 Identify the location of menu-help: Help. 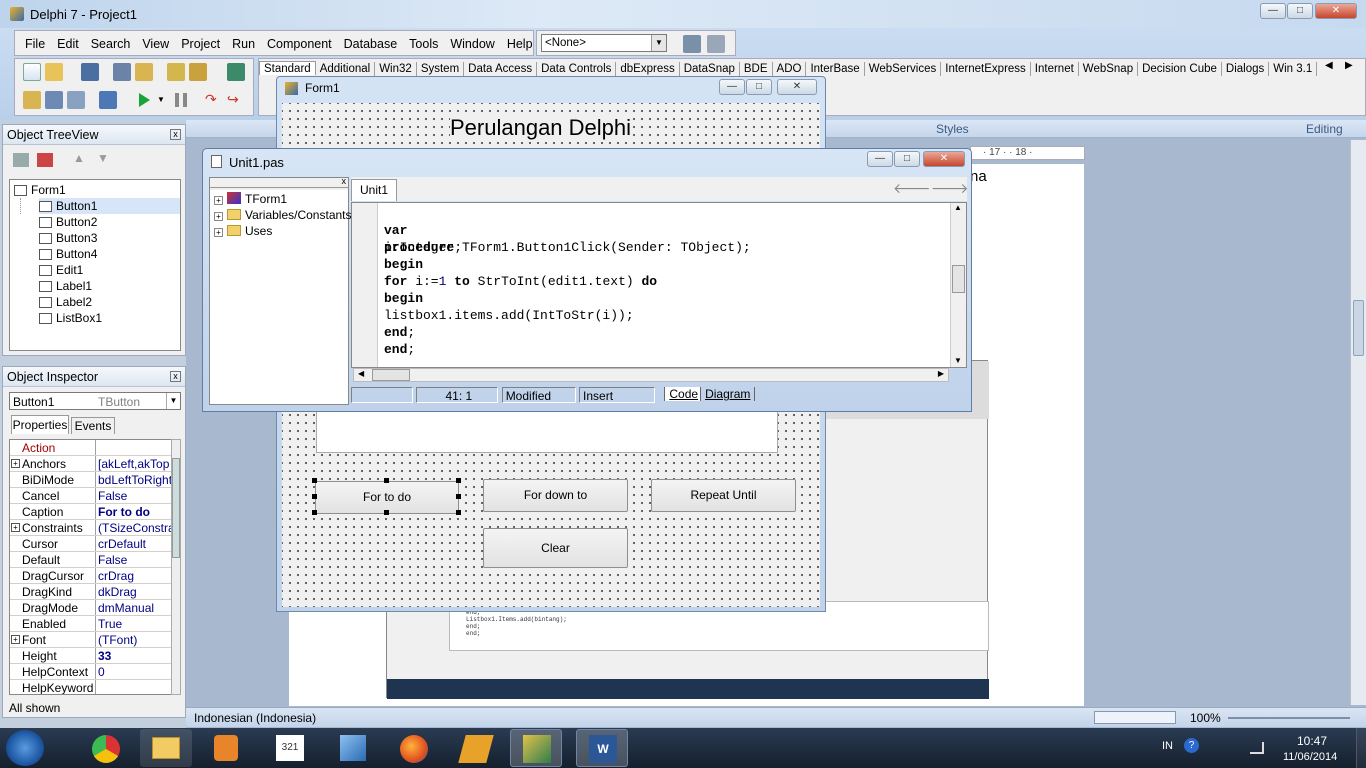
(520, 44).